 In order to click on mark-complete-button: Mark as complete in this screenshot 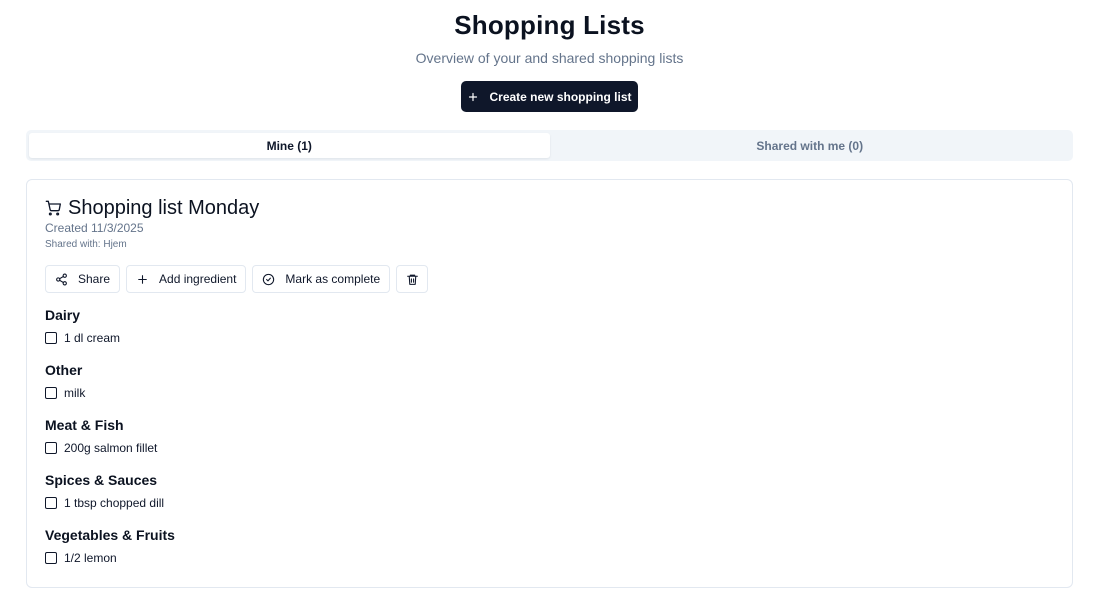, I will do `click(321, 279)`.